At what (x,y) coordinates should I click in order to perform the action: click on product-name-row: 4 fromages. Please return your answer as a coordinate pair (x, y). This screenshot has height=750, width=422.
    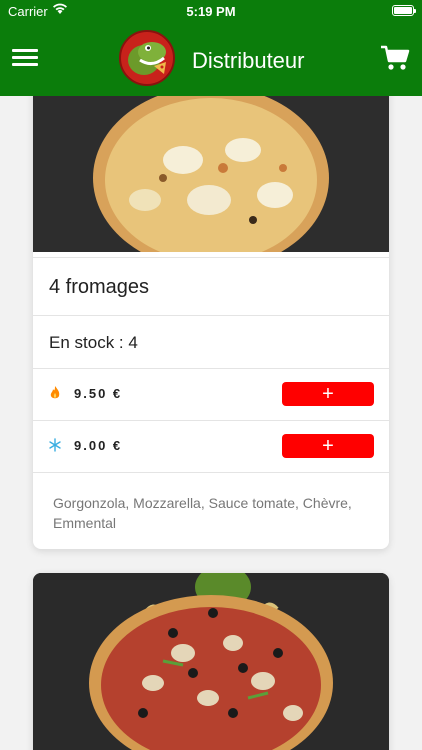
    Looking at the image, I should click on (211, 286).